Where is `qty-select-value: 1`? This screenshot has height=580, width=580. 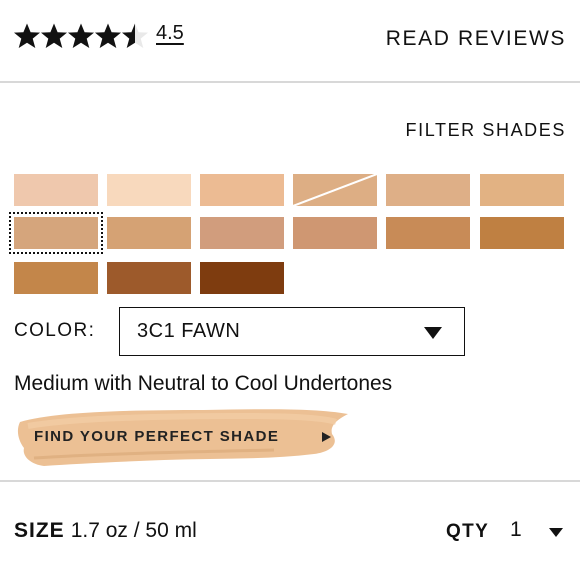 qty-select-value: 1 is located at coordinates (516, 530).